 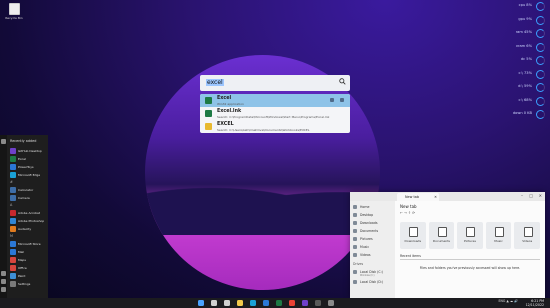 I want to click on start-menu-item: Adobe Acrobat, so click(x=29, y=212).